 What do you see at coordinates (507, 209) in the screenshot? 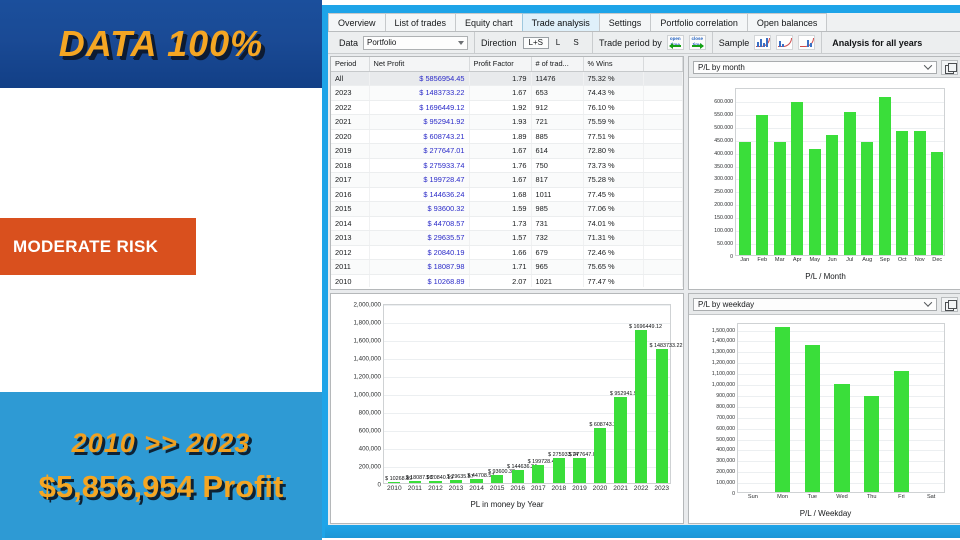
I see `table-row: 2015 $ 93600.32 1.59 985 77.06 %` at bounding box center [507, 209].